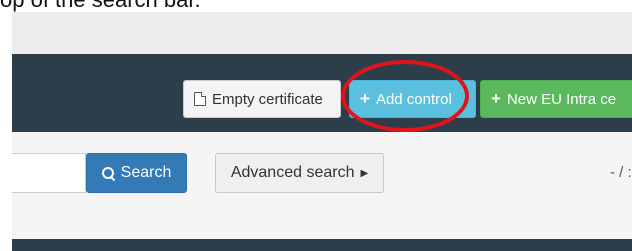  I want to click on bottom-bar, so click(322, 245).